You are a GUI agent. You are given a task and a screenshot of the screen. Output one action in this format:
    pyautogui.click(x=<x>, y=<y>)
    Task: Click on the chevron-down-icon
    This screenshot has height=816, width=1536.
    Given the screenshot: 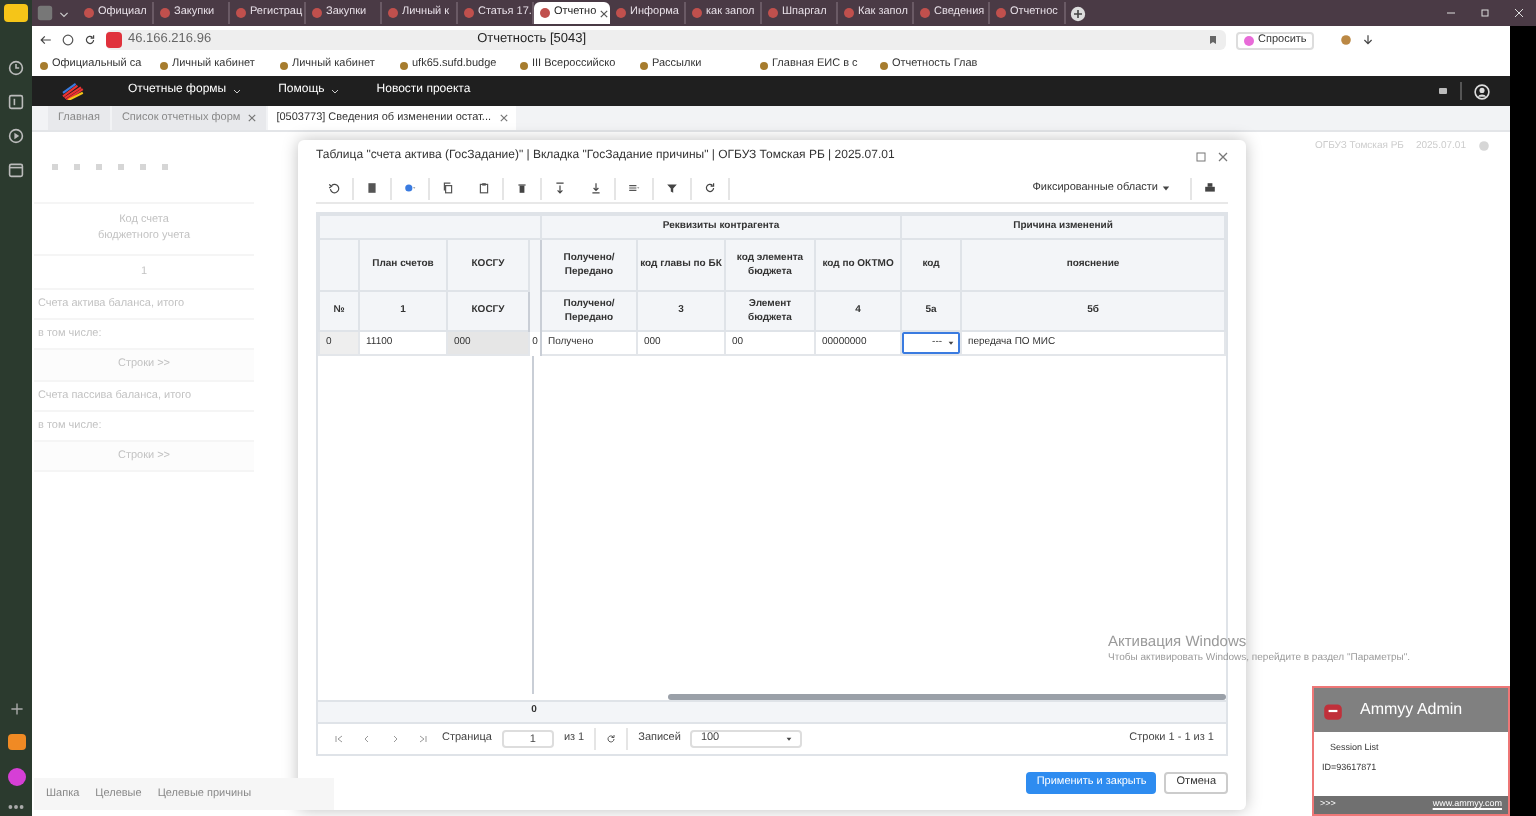 What is the action you would take?
    pyautogui.click(x=64, y=13)
    